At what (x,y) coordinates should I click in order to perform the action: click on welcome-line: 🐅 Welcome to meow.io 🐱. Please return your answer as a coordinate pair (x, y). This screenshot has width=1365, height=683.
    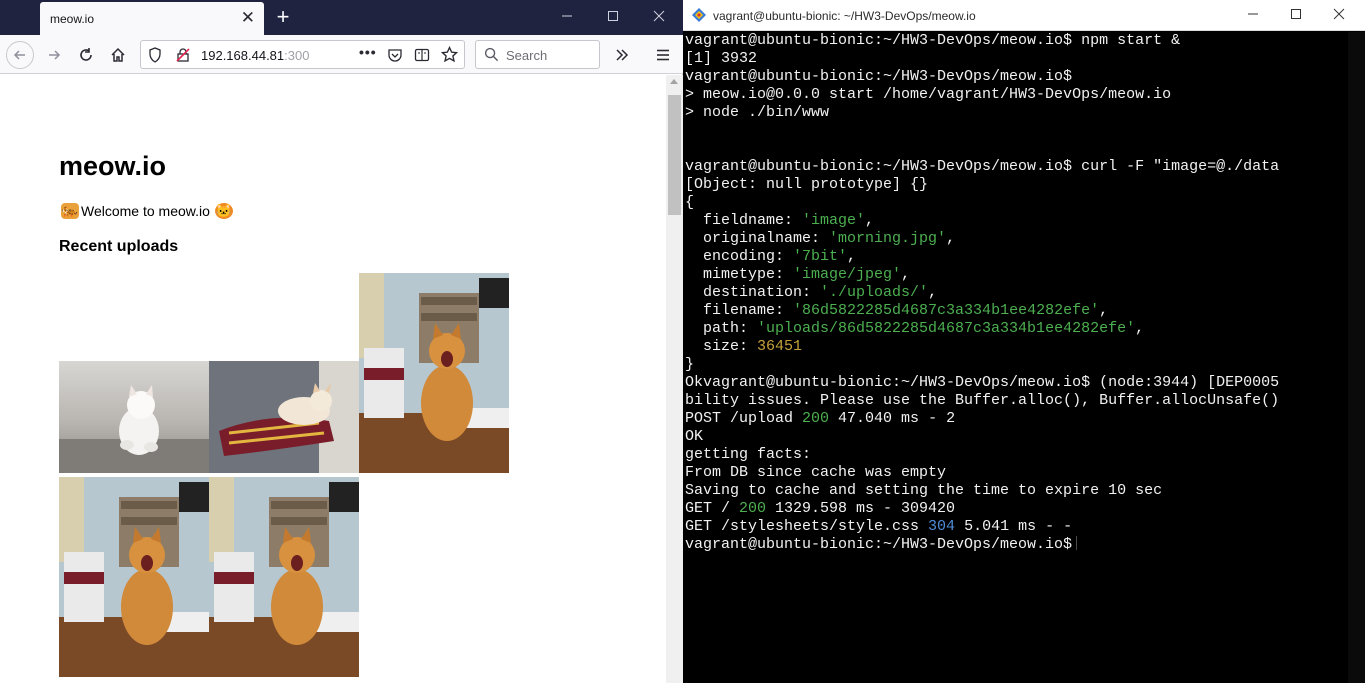
    Looking at the image, I should click on (147, 211).